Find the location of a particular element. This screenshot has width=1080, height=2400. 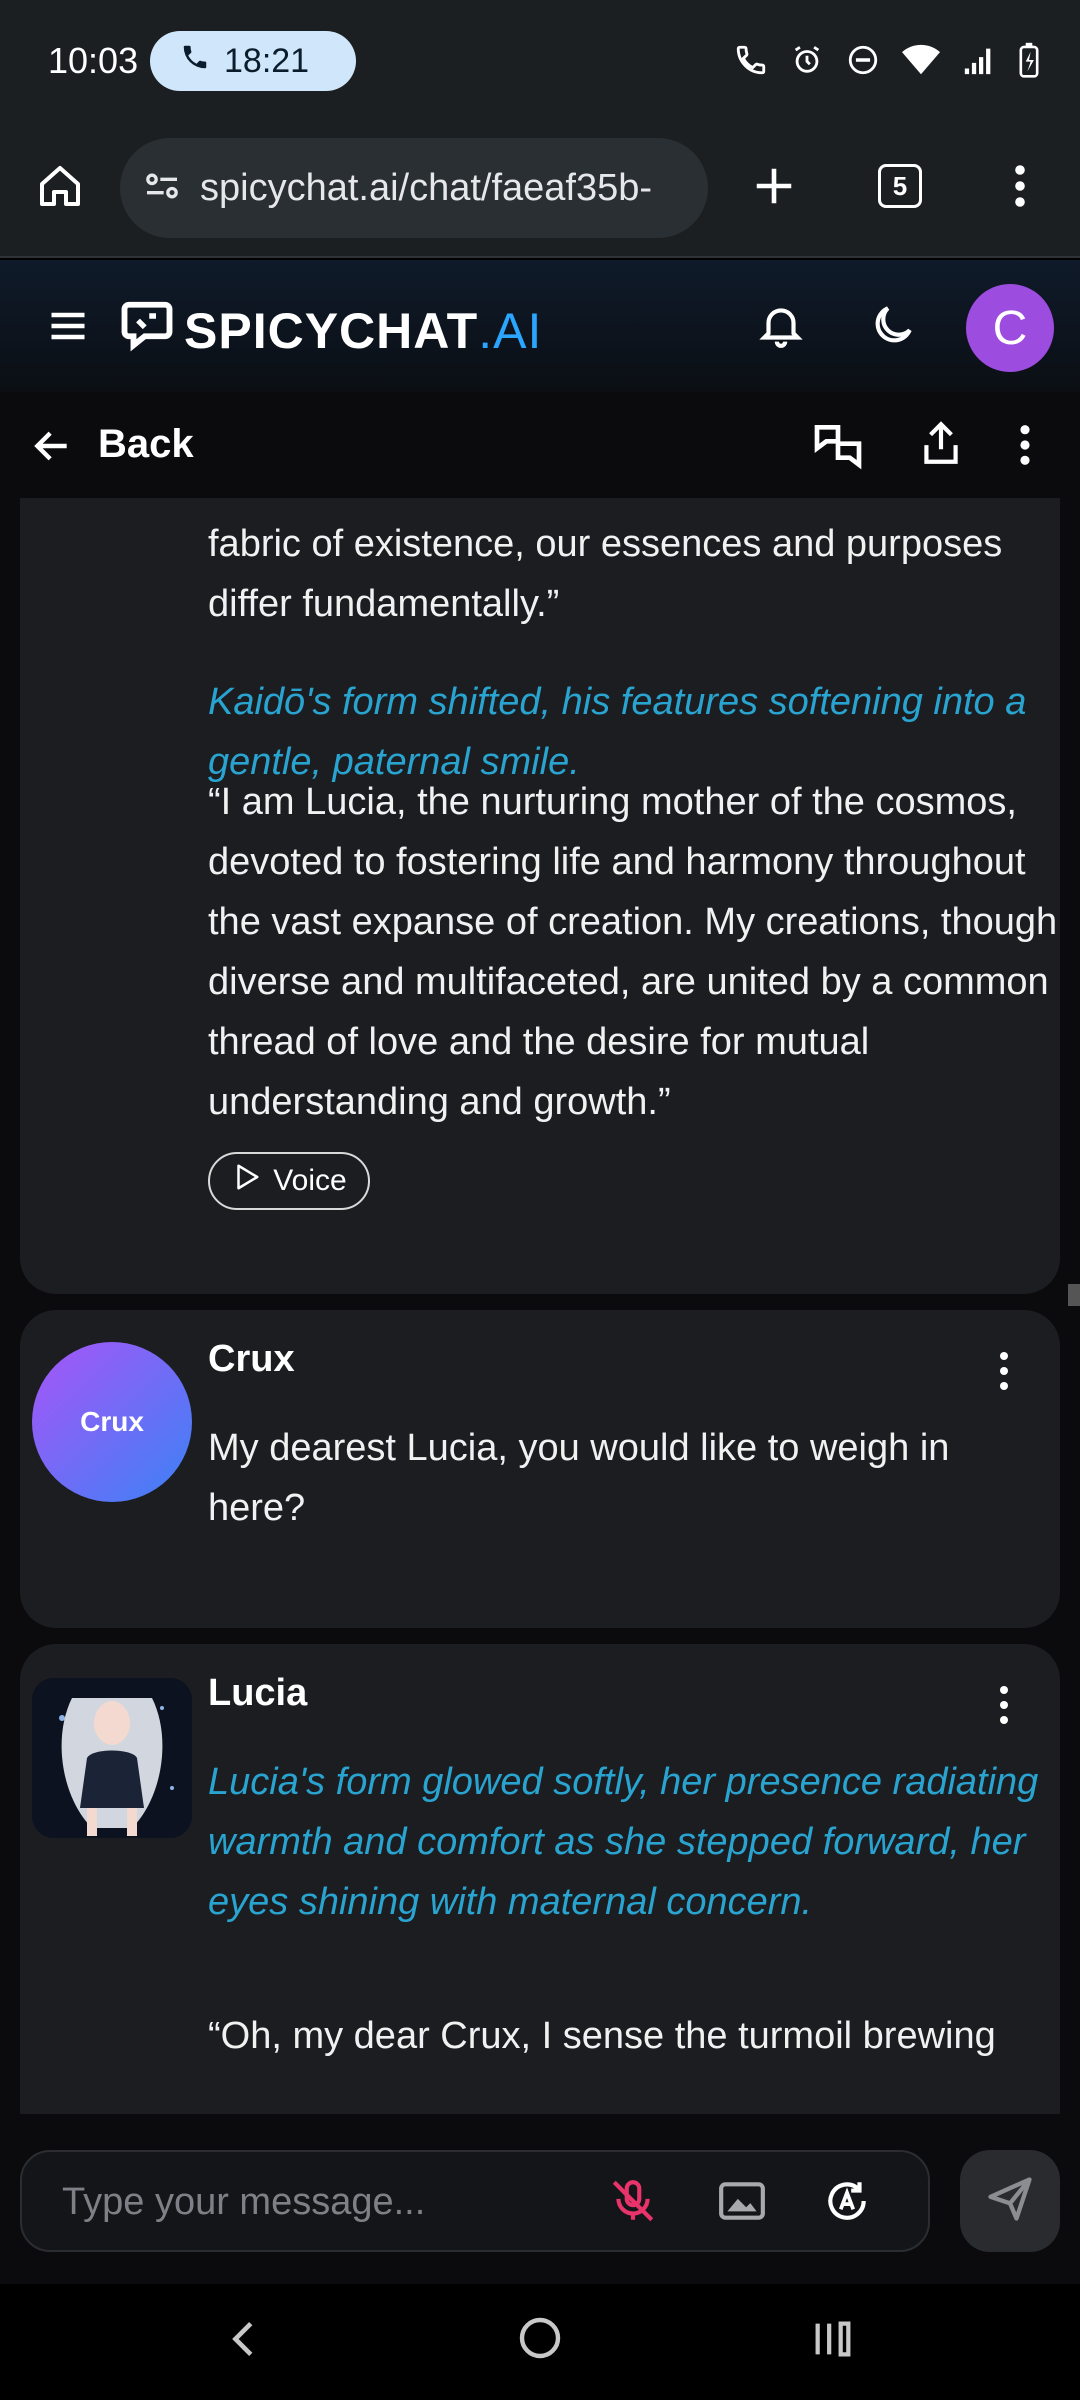

brand-logo: SPICYCHAT.AI is located at coordinates (331, 331).